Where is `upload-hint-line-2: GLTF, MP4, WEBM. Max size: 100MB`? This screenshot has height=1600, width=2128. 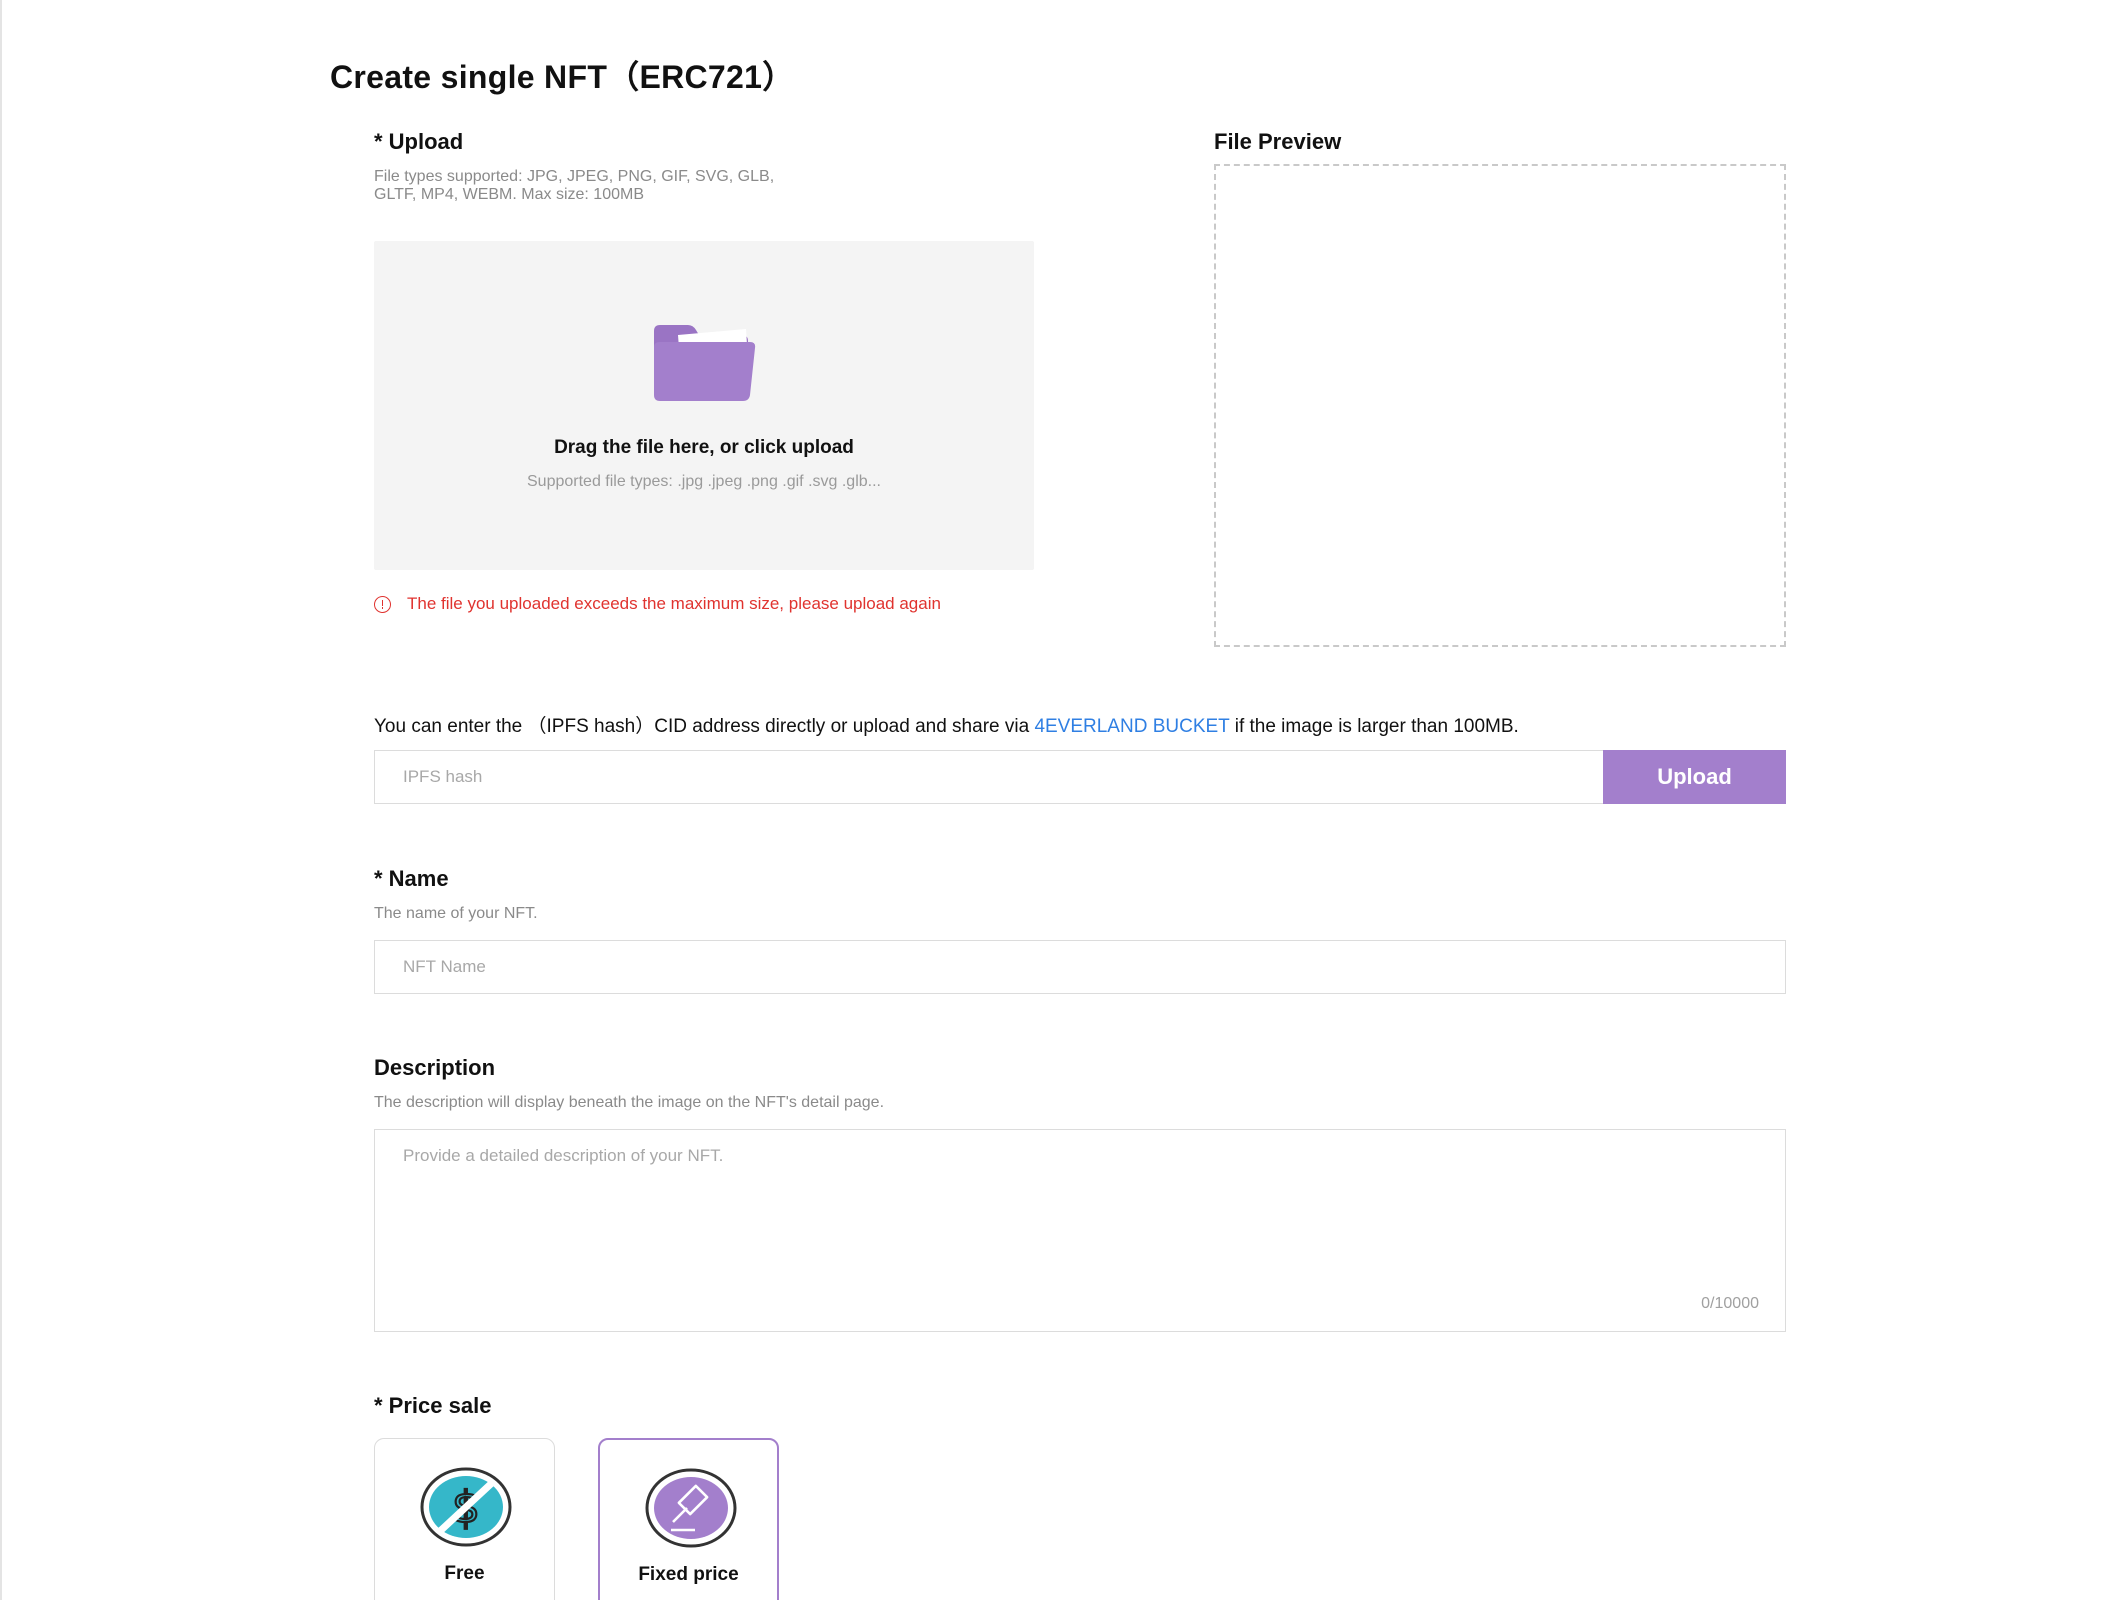 upload-hint-line-2: GLTF, MP4, WEBM. Max size: 100MB is located at coordinates (509, 194).